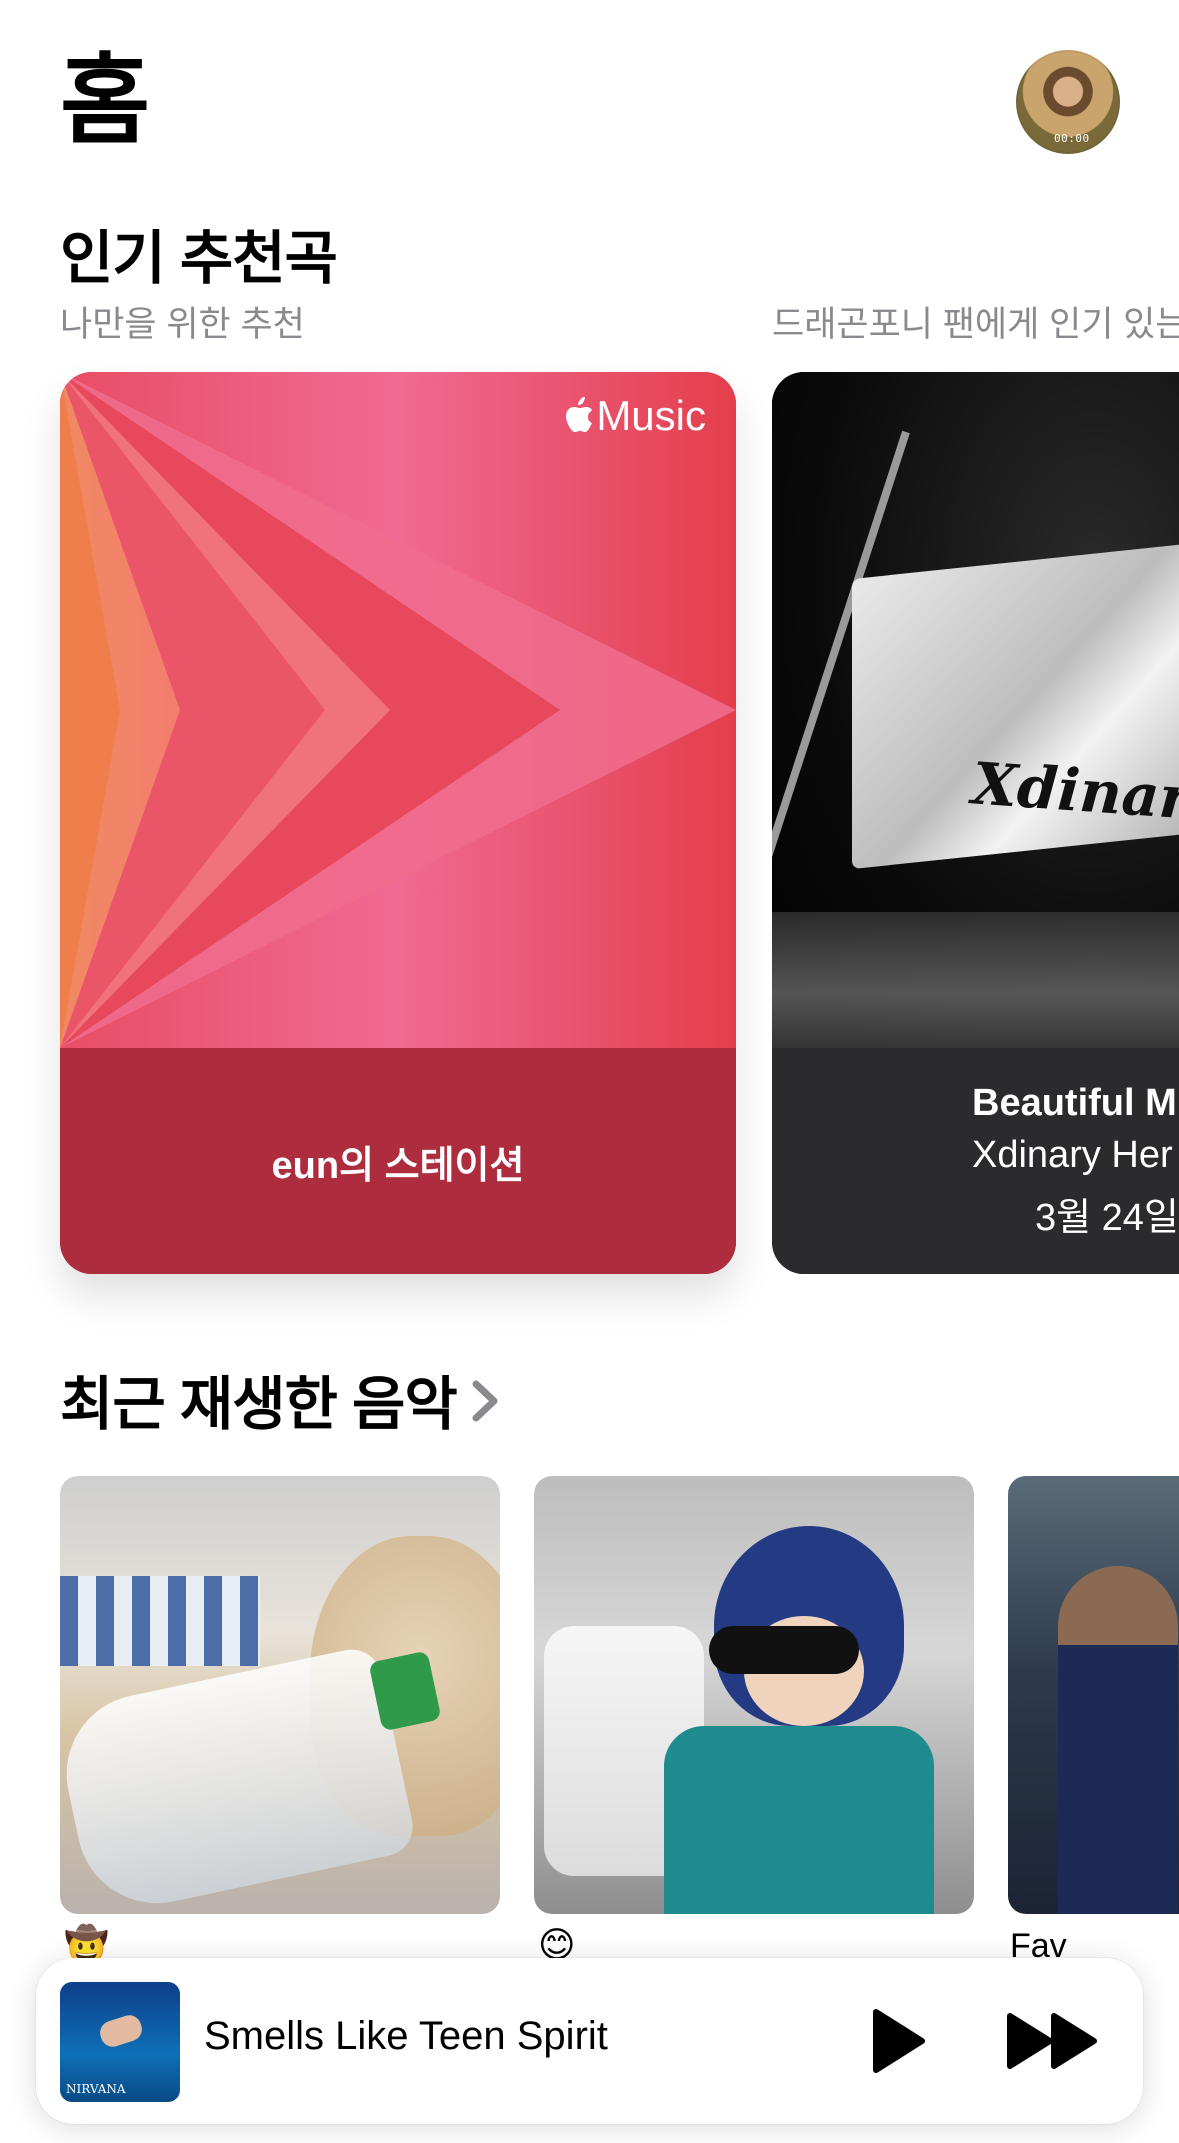 The height and width of the screenshot is (2143, 1179). I want to click on section-subtitle-for-you: 나만을 위한 추천, so click(182, 324).